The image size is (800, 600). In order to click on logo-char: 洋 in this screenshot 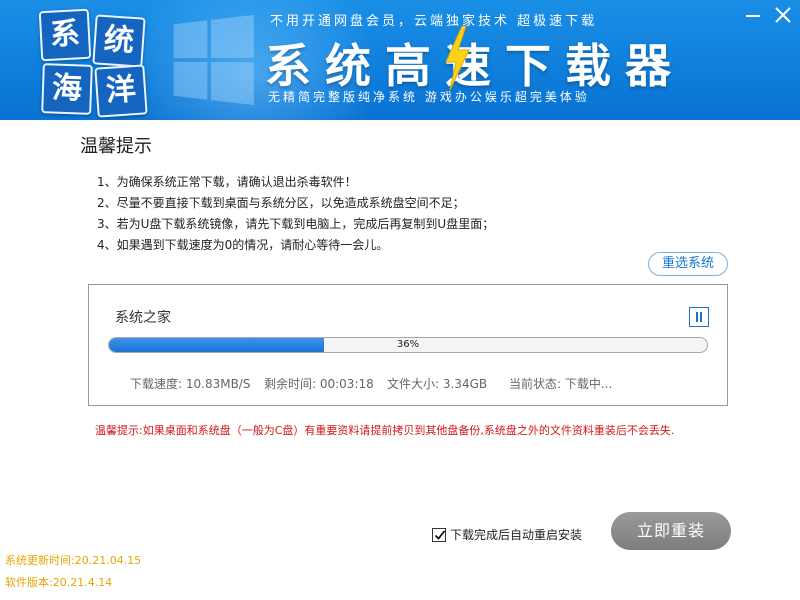, I will do `click(121, 91)`.